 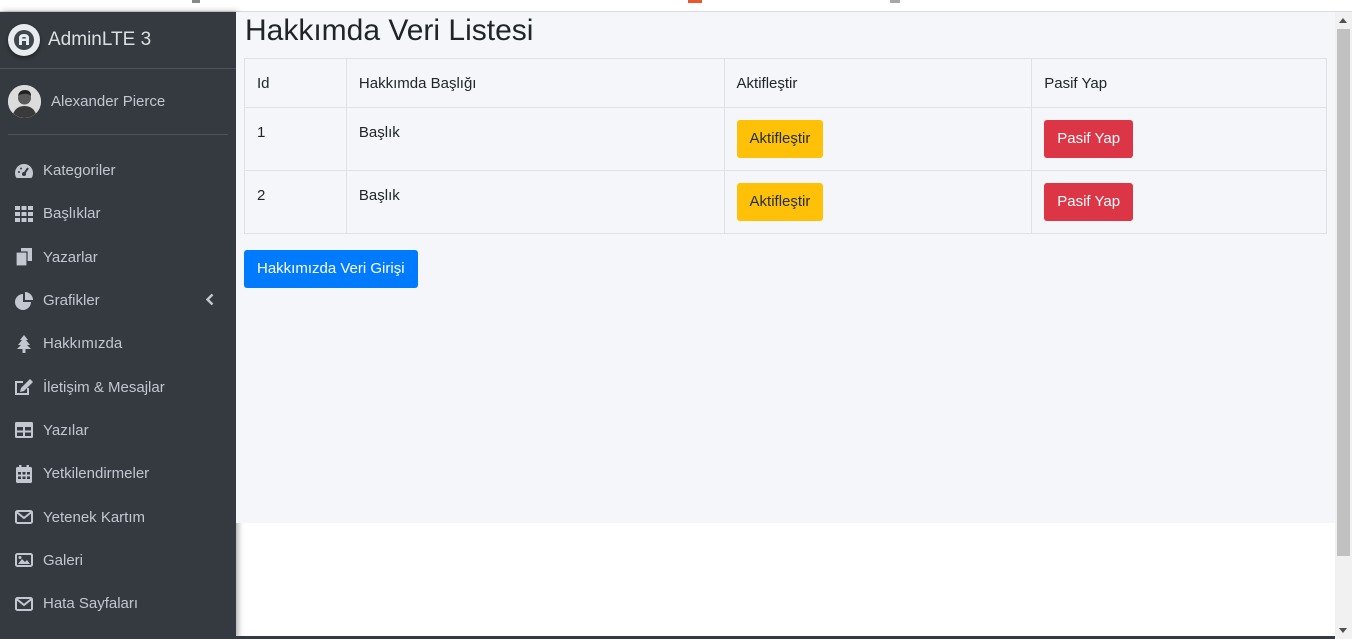 I want to click on vertical-scrollbar, so click(x=1343, y=325).